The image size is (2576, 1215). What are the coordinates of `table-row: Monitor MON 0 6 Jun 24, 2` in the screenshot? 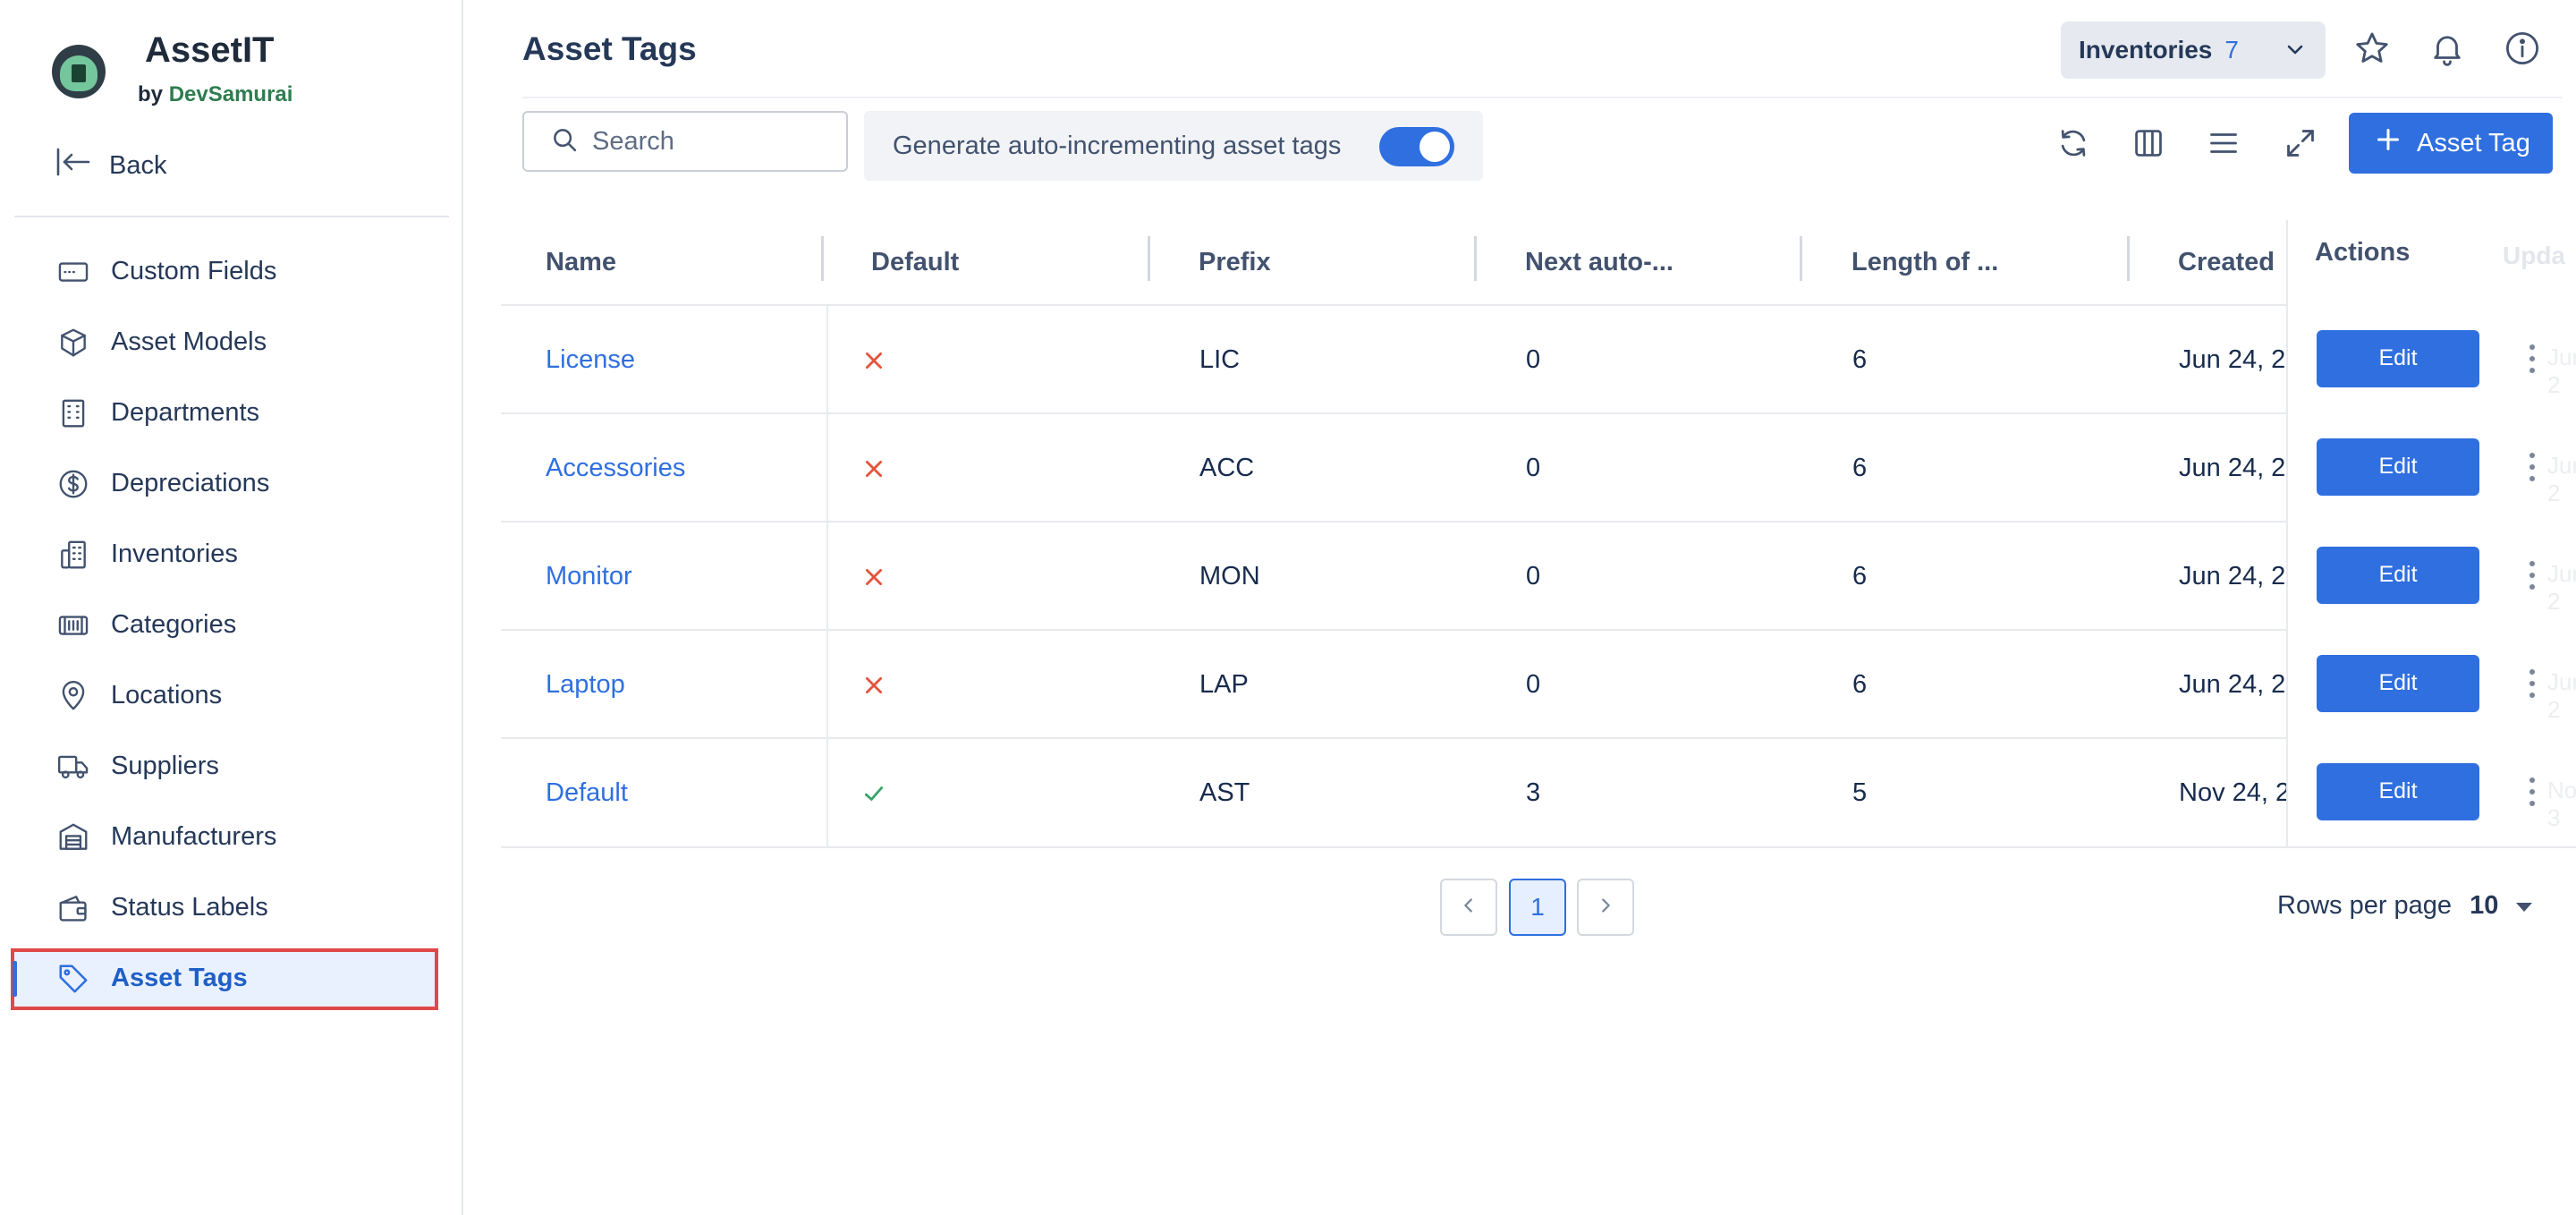 It's located at (1538, 575).